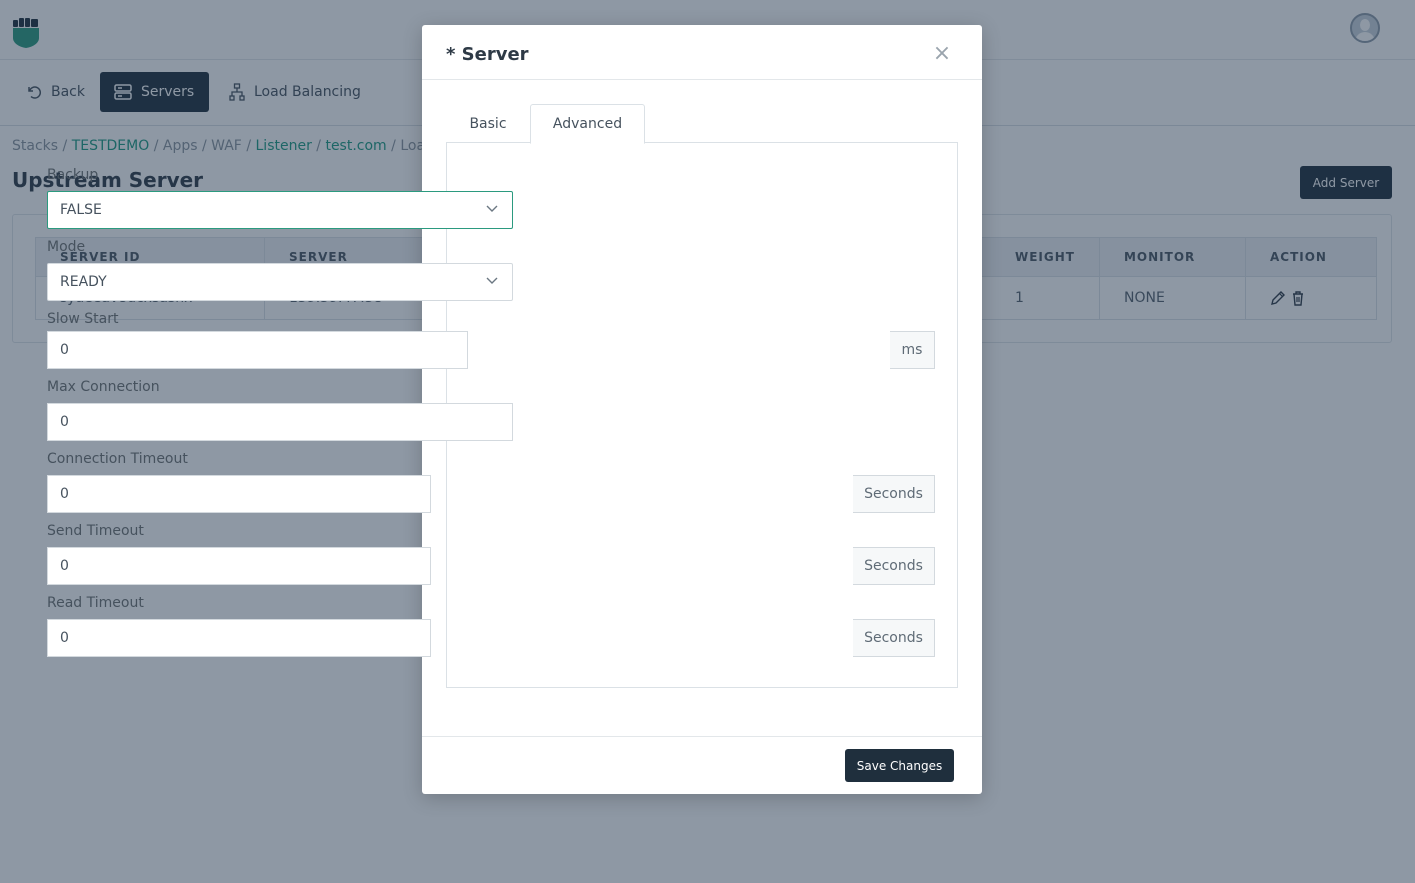  I want to click on modal-footer: Save Changes, so click(702, 765).